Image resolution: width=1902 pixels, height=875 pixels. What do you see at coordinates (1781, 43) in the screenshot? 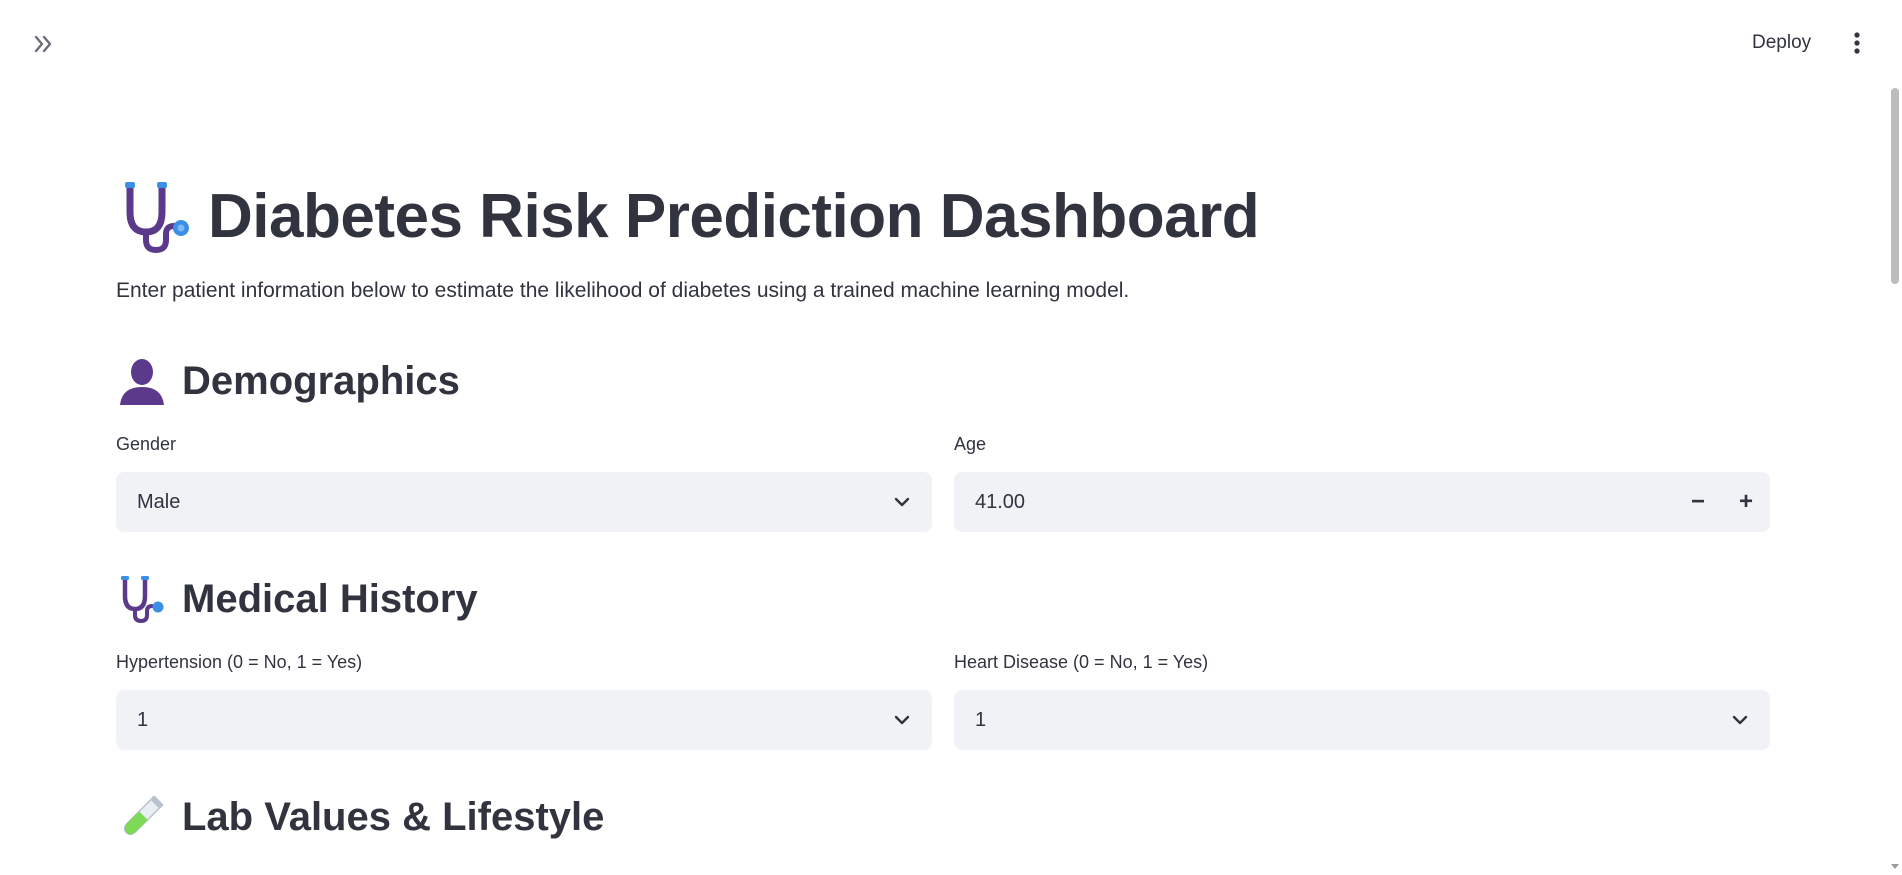
I see `deploy-button: Deploy` at bounding box center [1781, 43].